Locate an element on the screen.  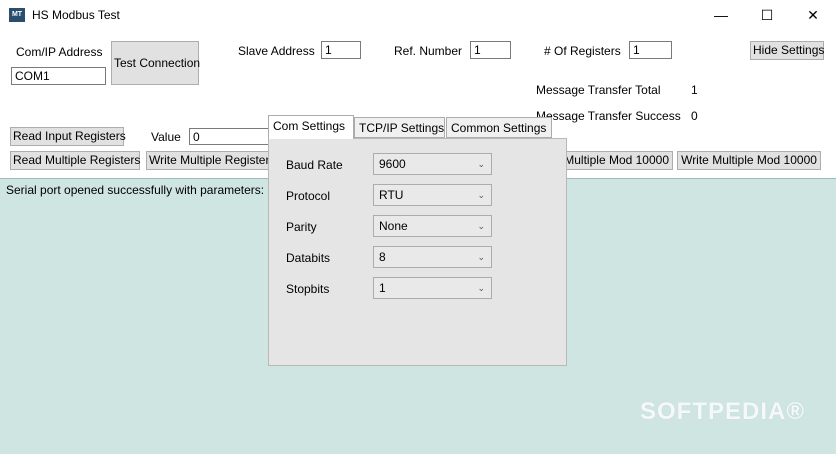
databits-select: 8 ⌄ is located at coordinates (432, 257).